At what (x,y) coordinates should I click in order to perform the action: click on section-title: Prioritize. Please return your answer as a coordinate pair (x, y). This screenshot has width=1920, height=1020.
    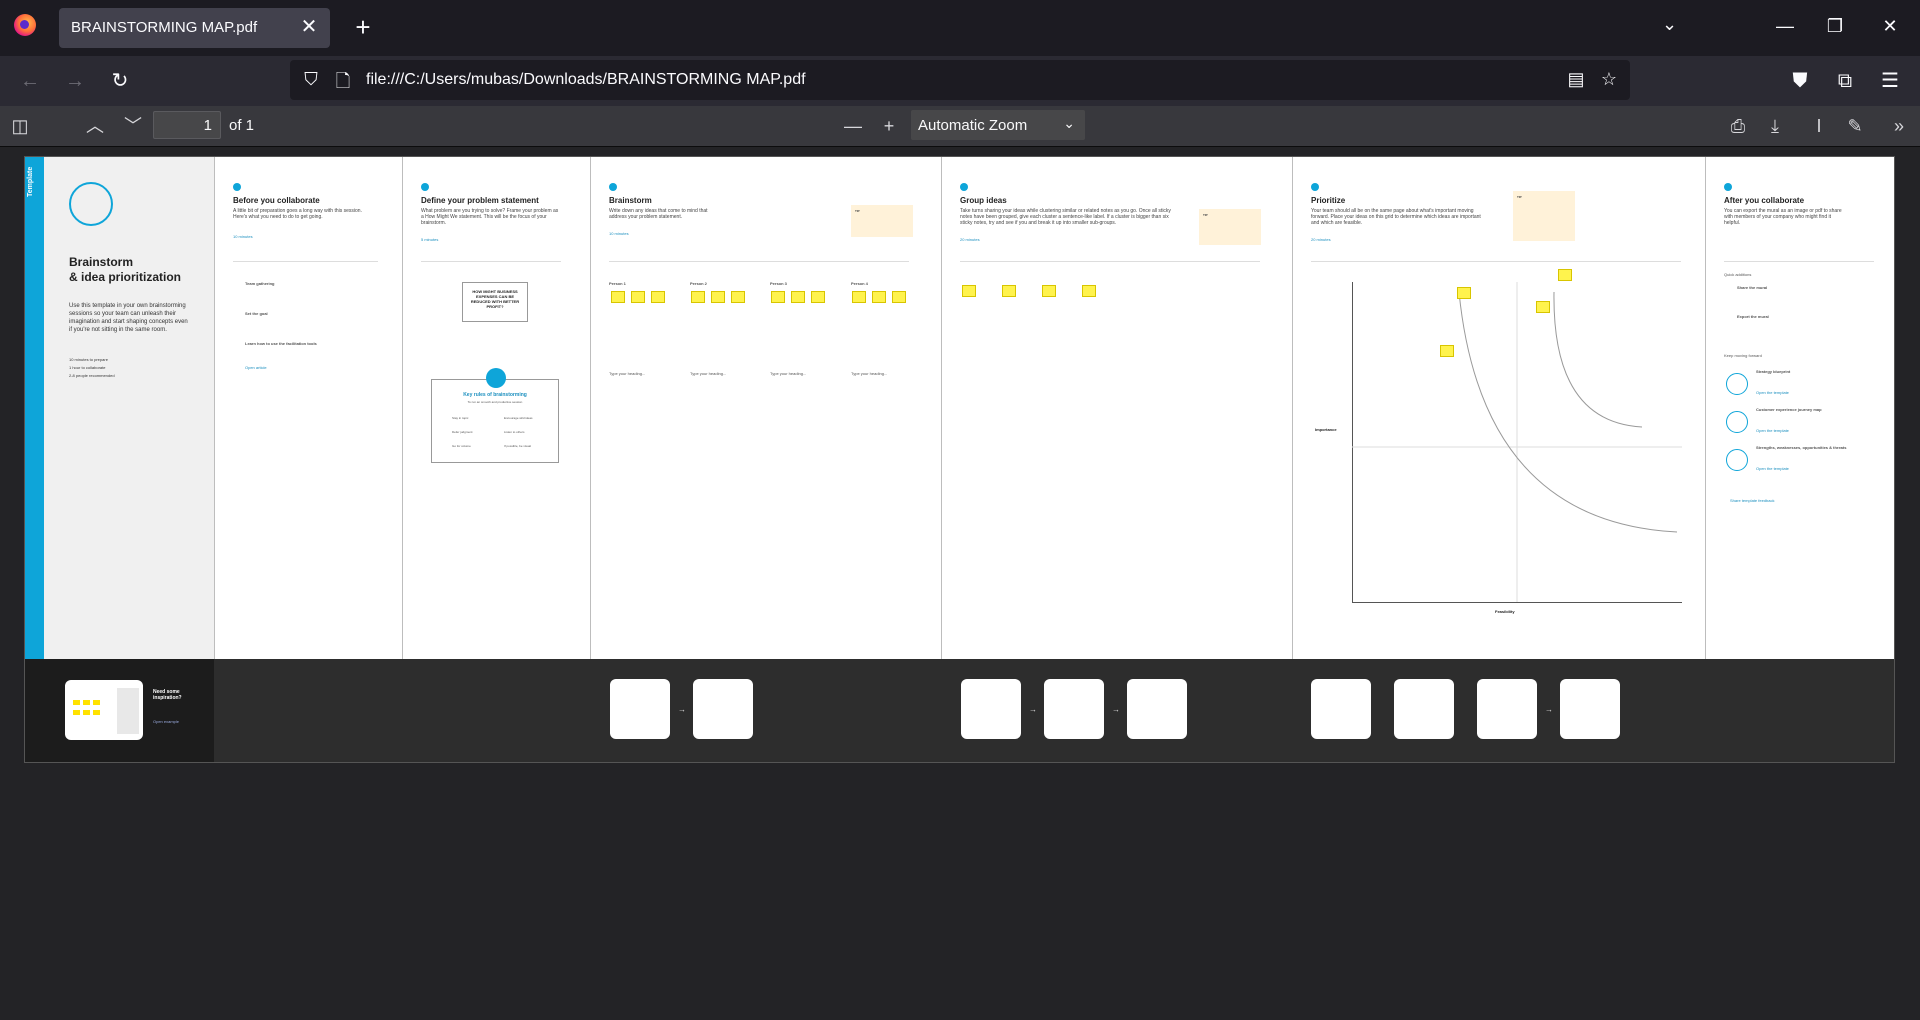
    Looking at the image, I should click on (1328, 200).